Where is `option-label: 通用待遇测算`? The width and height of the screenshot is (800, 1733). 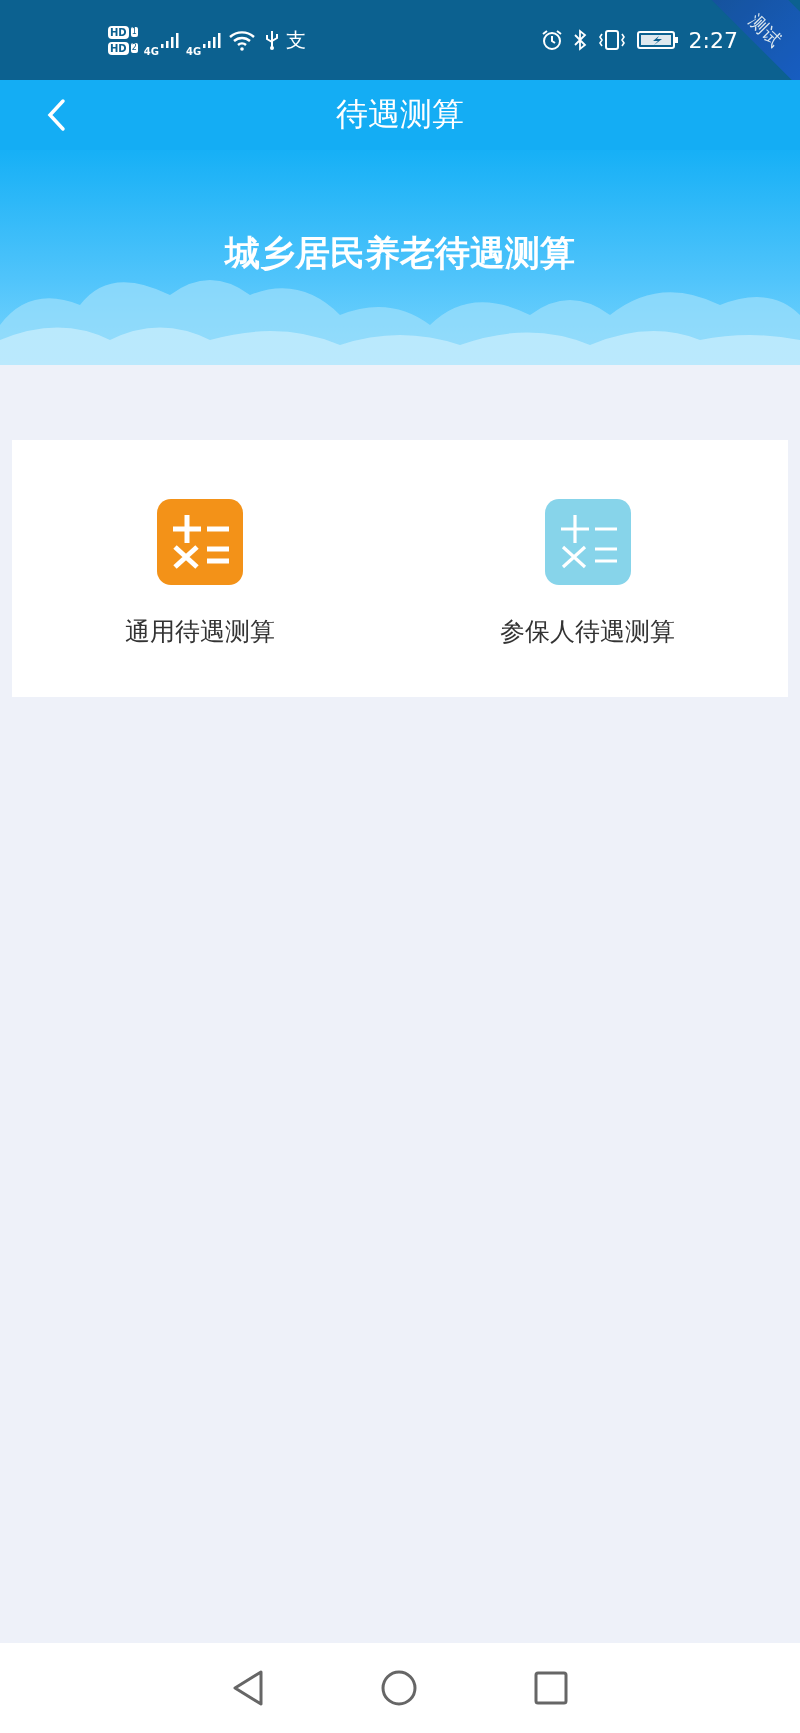
option-label: 通用待遇测算 is located at coordinates (199, 632).